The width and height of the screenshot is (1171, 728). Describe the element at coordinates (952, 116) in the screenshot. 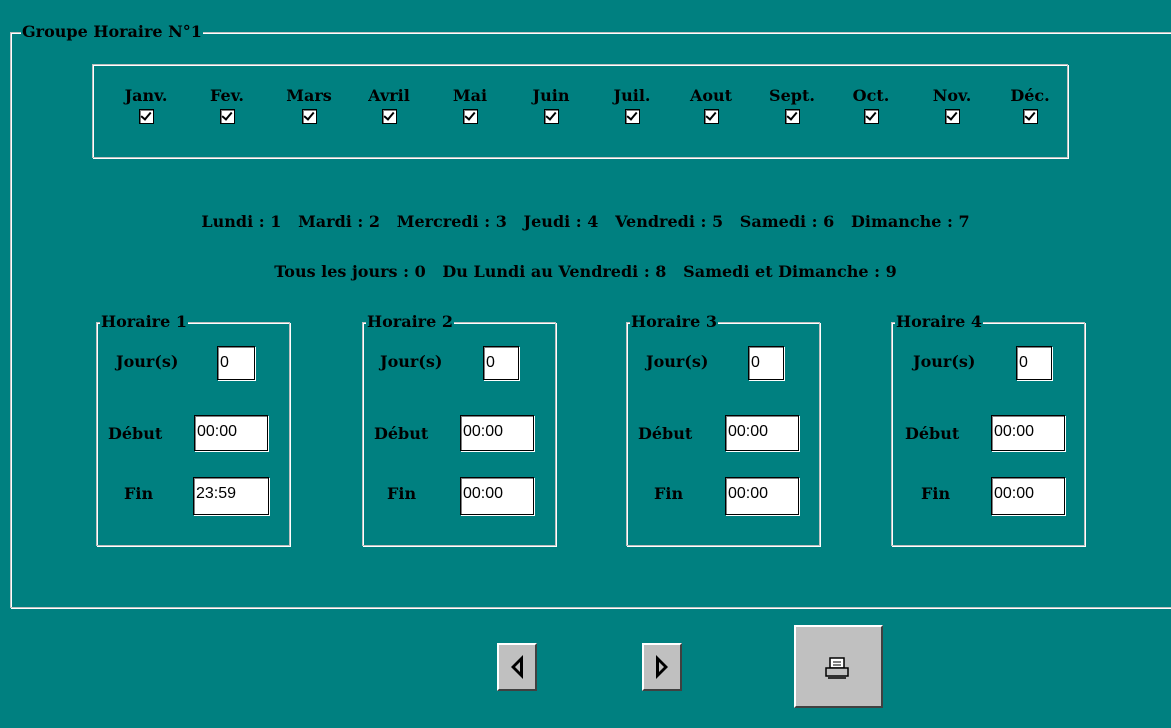

I see `month-checkbox-nov` at that location.